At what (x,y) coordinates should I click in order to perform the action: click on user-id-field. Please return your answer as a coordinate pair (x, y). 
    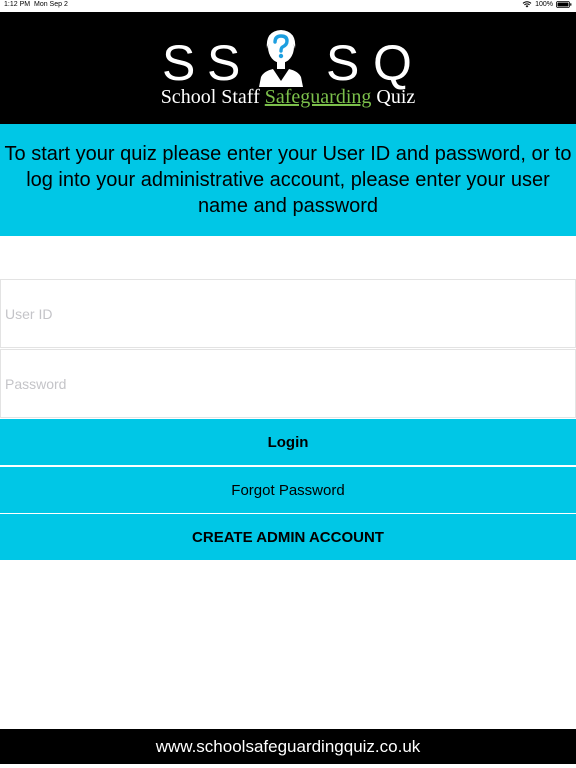
    Looking at the image, I should click on (288, 313).